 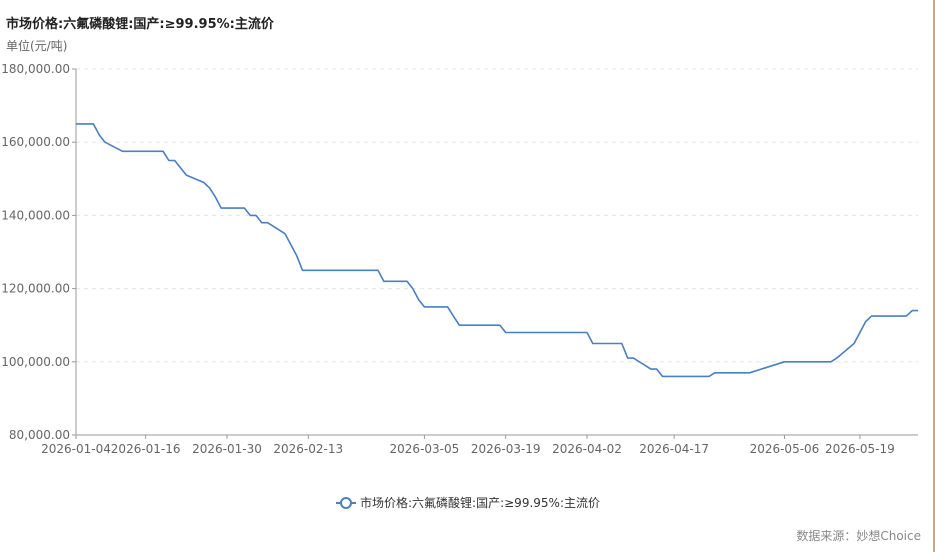 What do you see at coordinates (76, 449) in the screenshot?
I see `x-tick-label: 2026-01-04` at bounding box center [76, 449].